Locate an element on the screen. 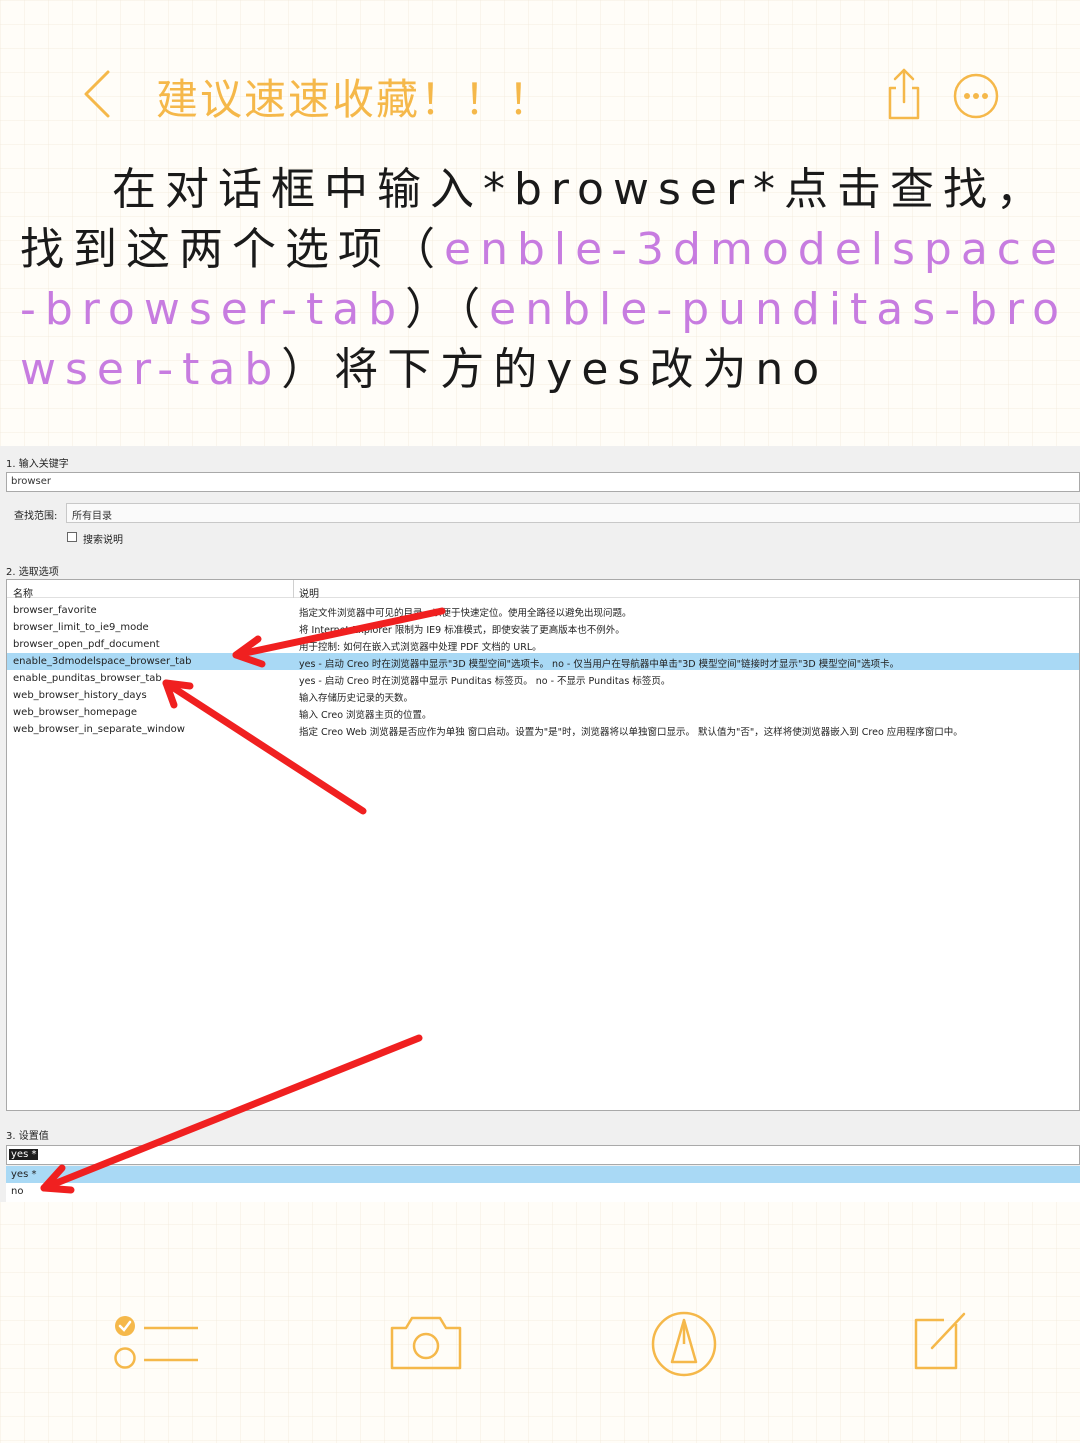 Image resolution: width=1080 pixels, height=1443 pixels. markup-pen-icon is located at coordinates (684, 1344).